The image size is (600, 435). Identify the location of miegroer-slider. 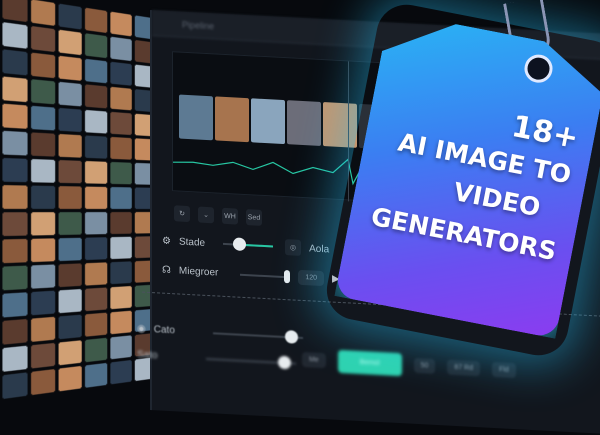
(265, 276).